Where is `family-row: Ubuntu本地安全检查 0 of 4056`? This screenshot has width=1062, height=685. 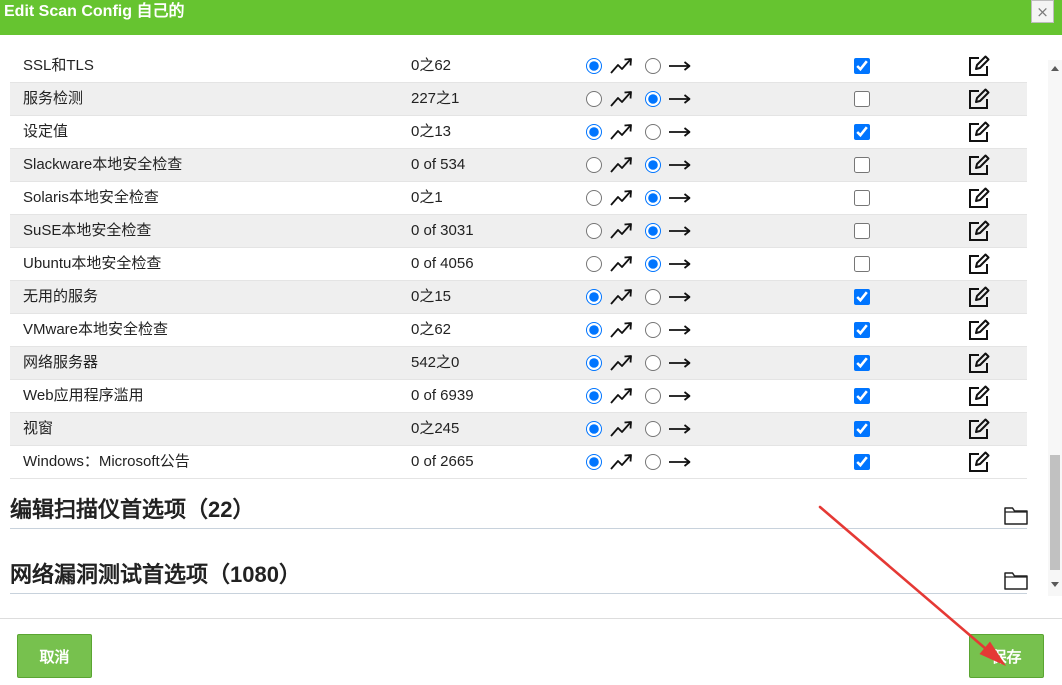 family-row: Ubuntu本地安全检查 0 of 4056 is located at coordinates (518, 264).